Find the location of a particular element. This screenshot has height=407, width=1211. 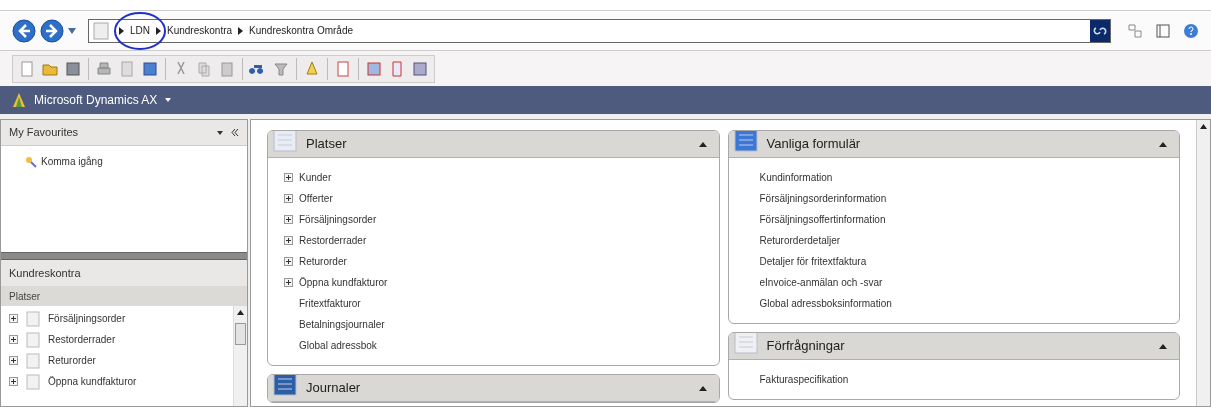

help-icon is located at coordinates (1191, 30).